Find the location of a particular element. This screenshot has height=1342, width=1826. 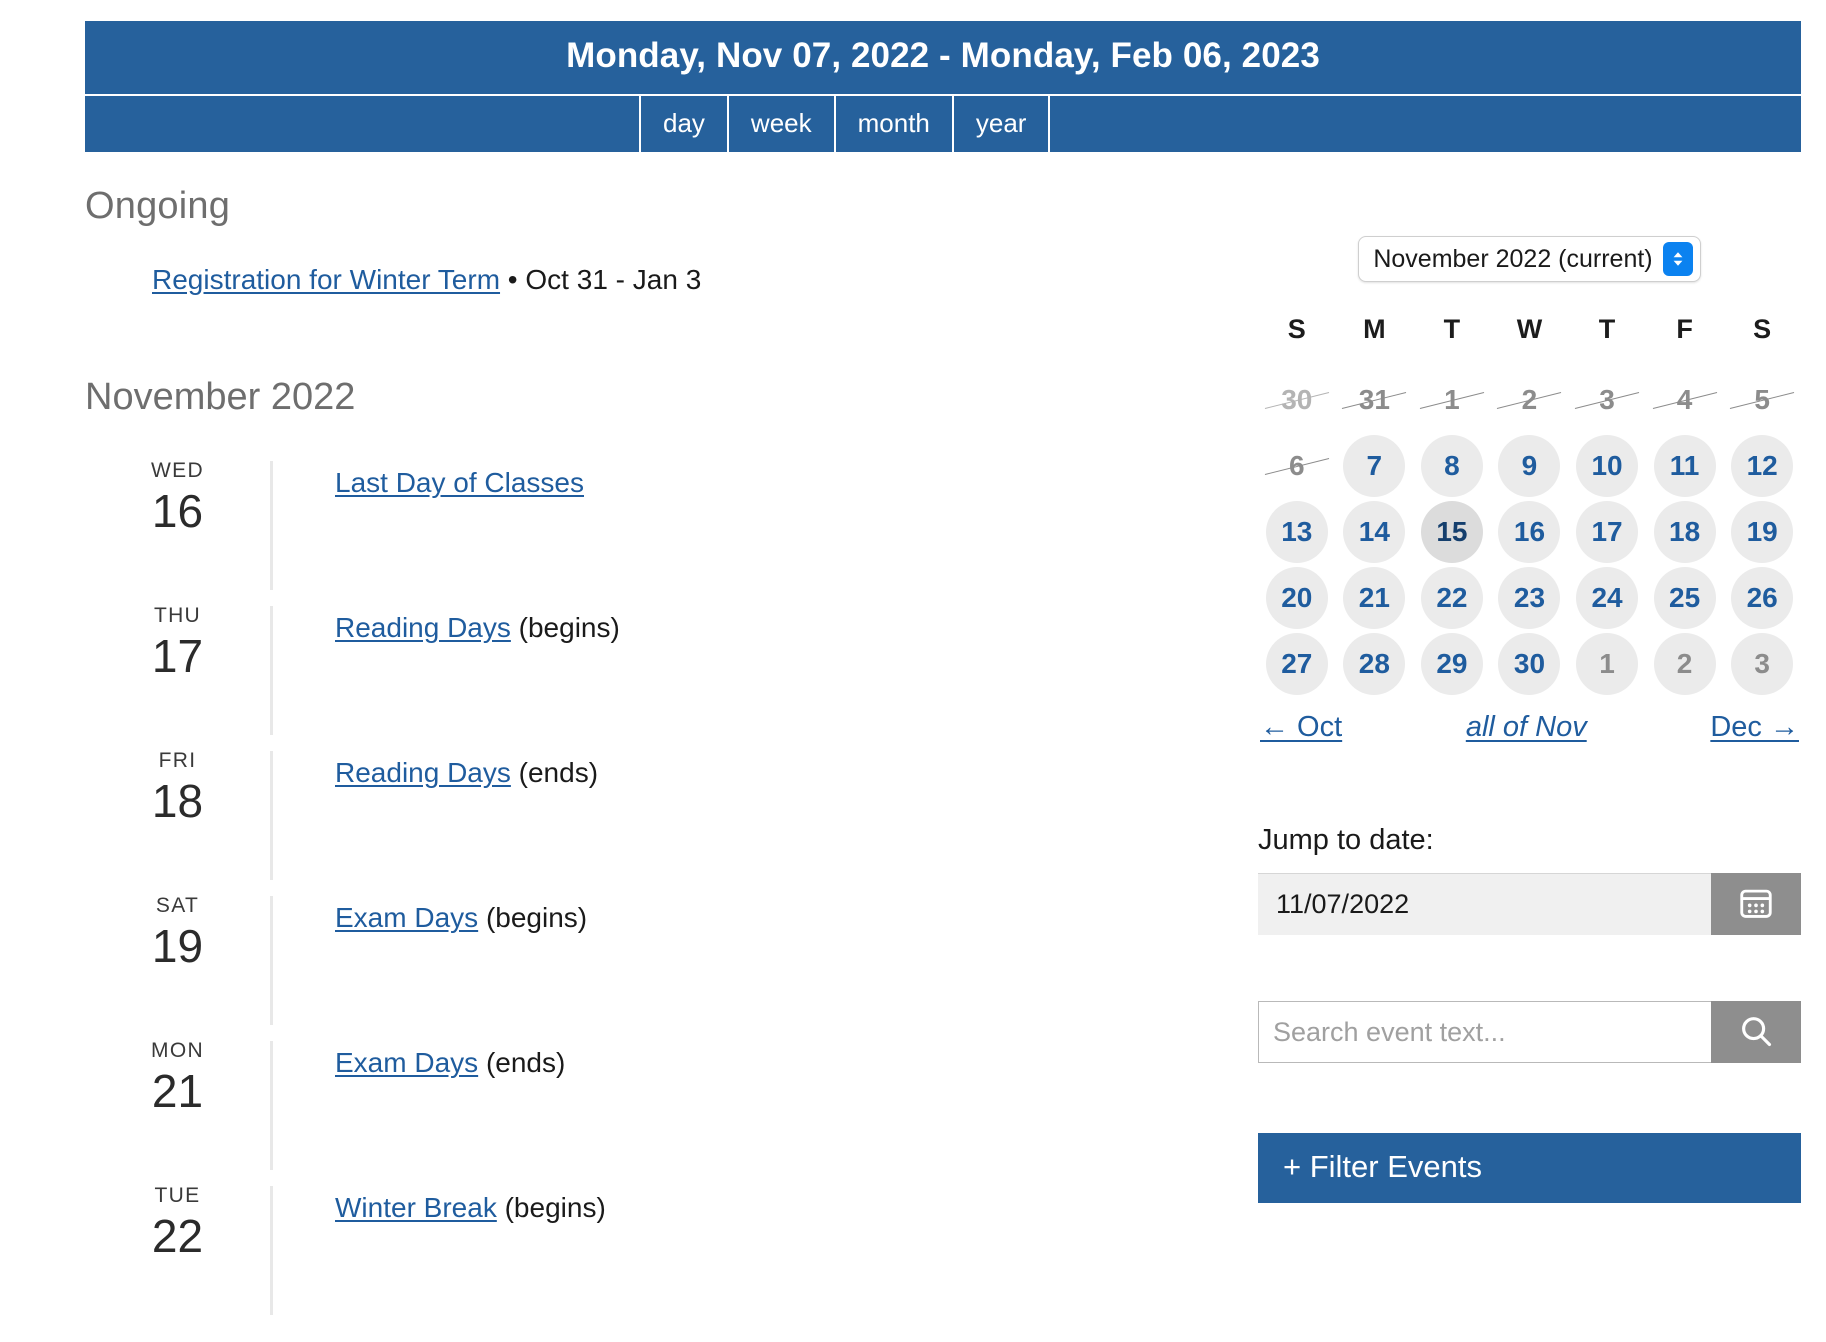

next-month-link: Dec → is located at coordinates (1754, 727).